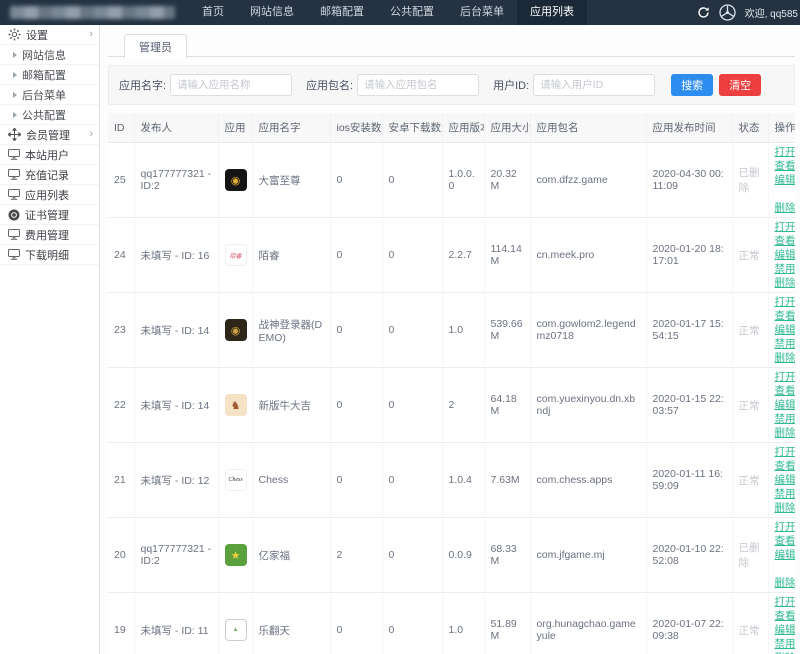 The width and height of the screenshot is (800, 654). I want to click on nav-item-public-config: 公共配置, so click(412, 12).